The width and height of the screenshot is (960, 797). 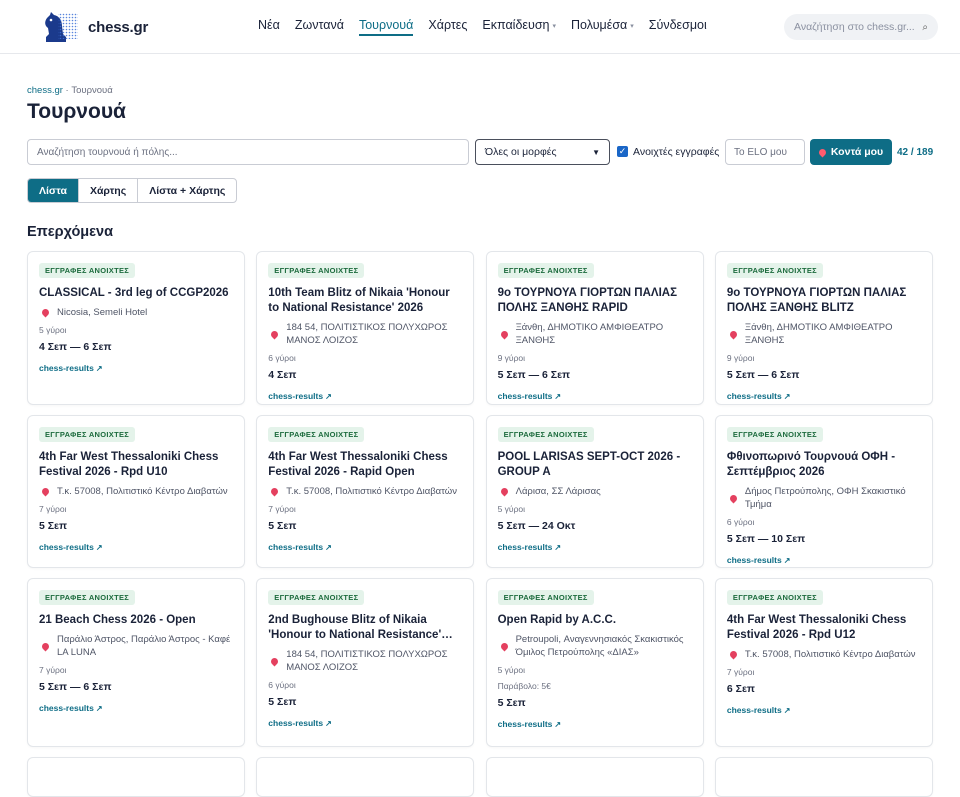 I want to click on nav-label: Τουρνουά, so click(x=386, y=25).